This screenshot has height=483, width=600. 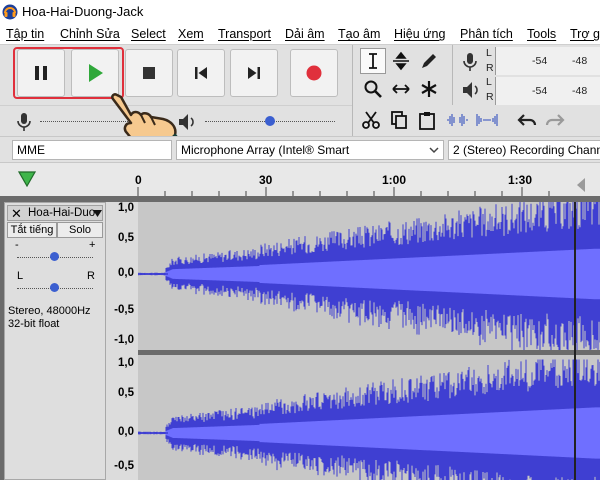 I want to click on copy-icon, so click(x=399, y=120).